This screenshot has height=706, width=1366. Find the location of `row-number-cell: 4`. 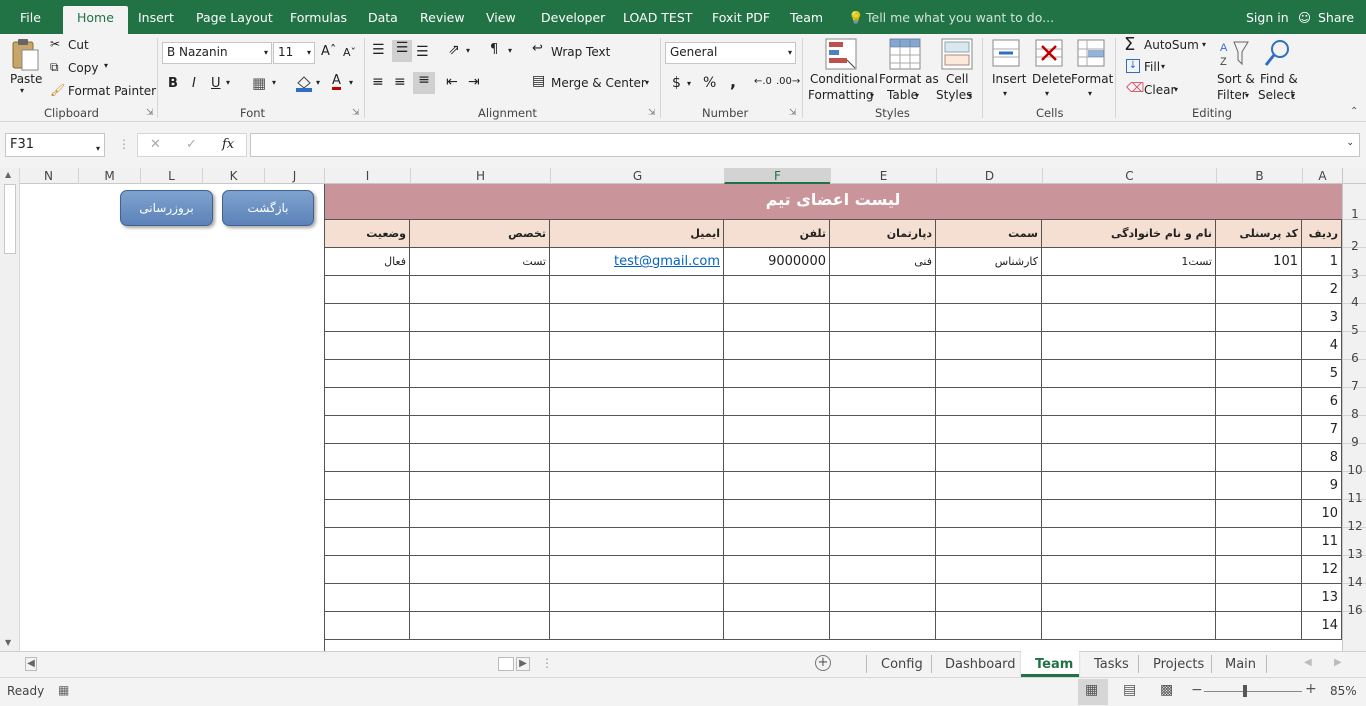

row-number-cell: 4 is located at coordinates (1322, 346).